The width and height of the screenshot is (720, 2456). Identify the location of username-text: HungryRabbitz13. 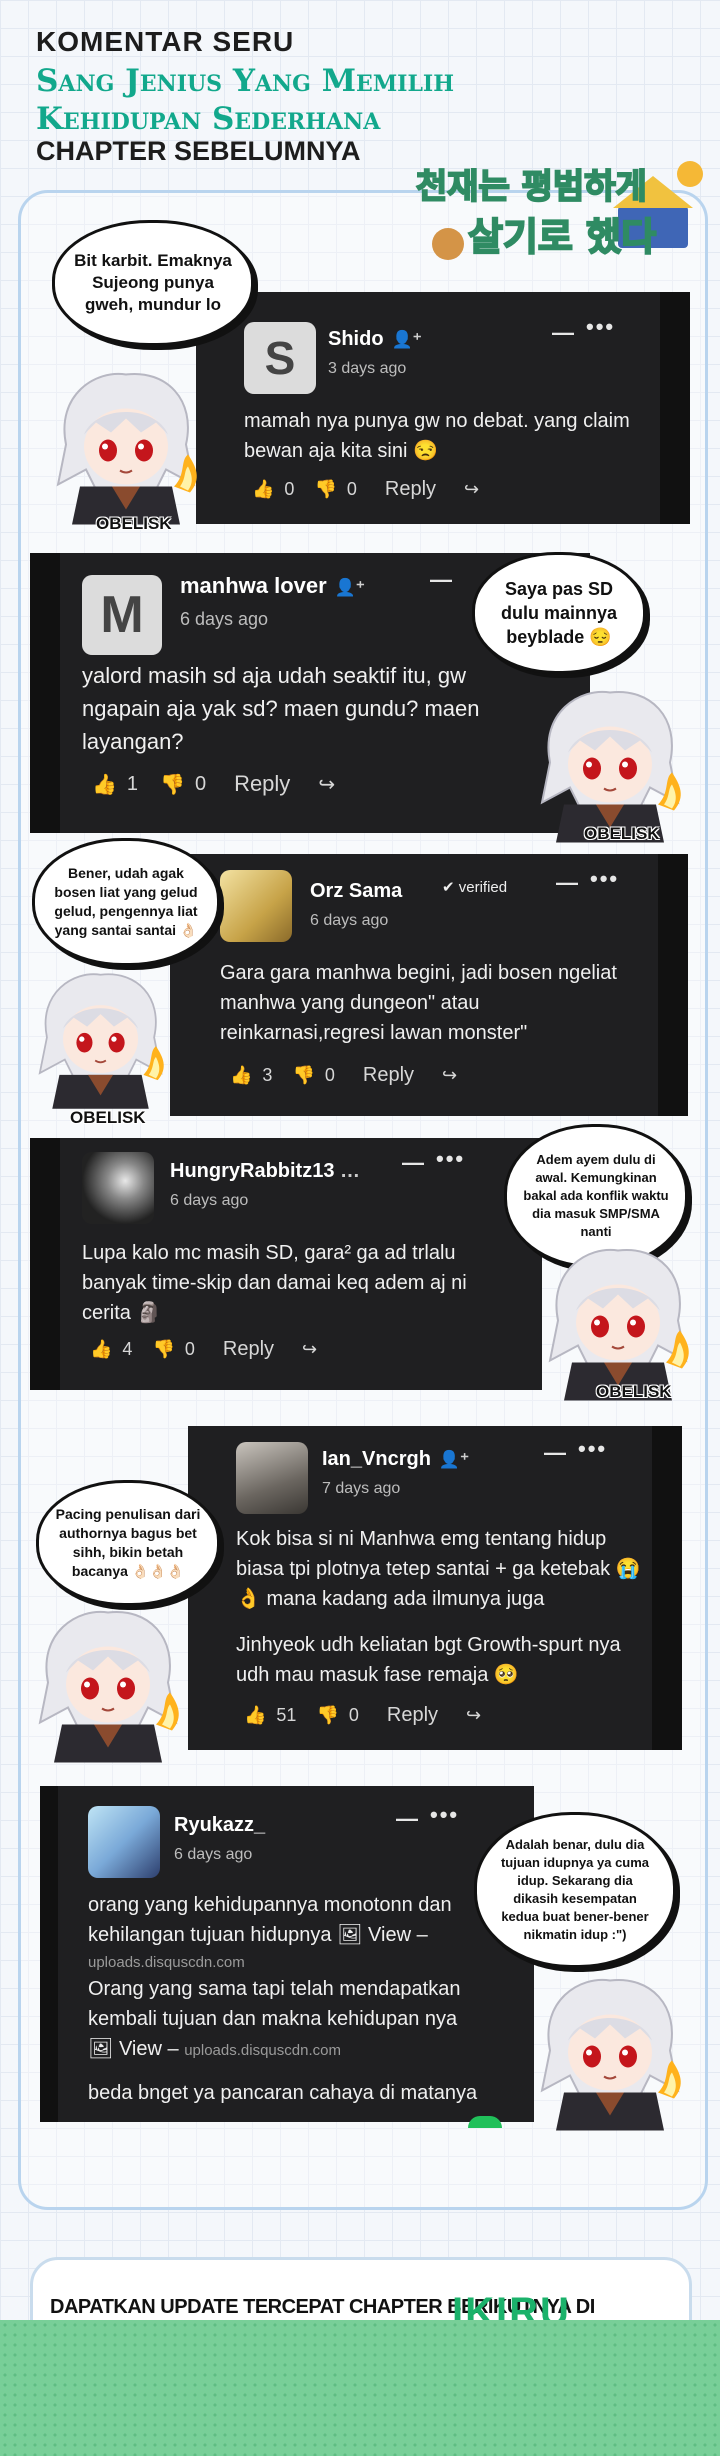
(252, 1171).